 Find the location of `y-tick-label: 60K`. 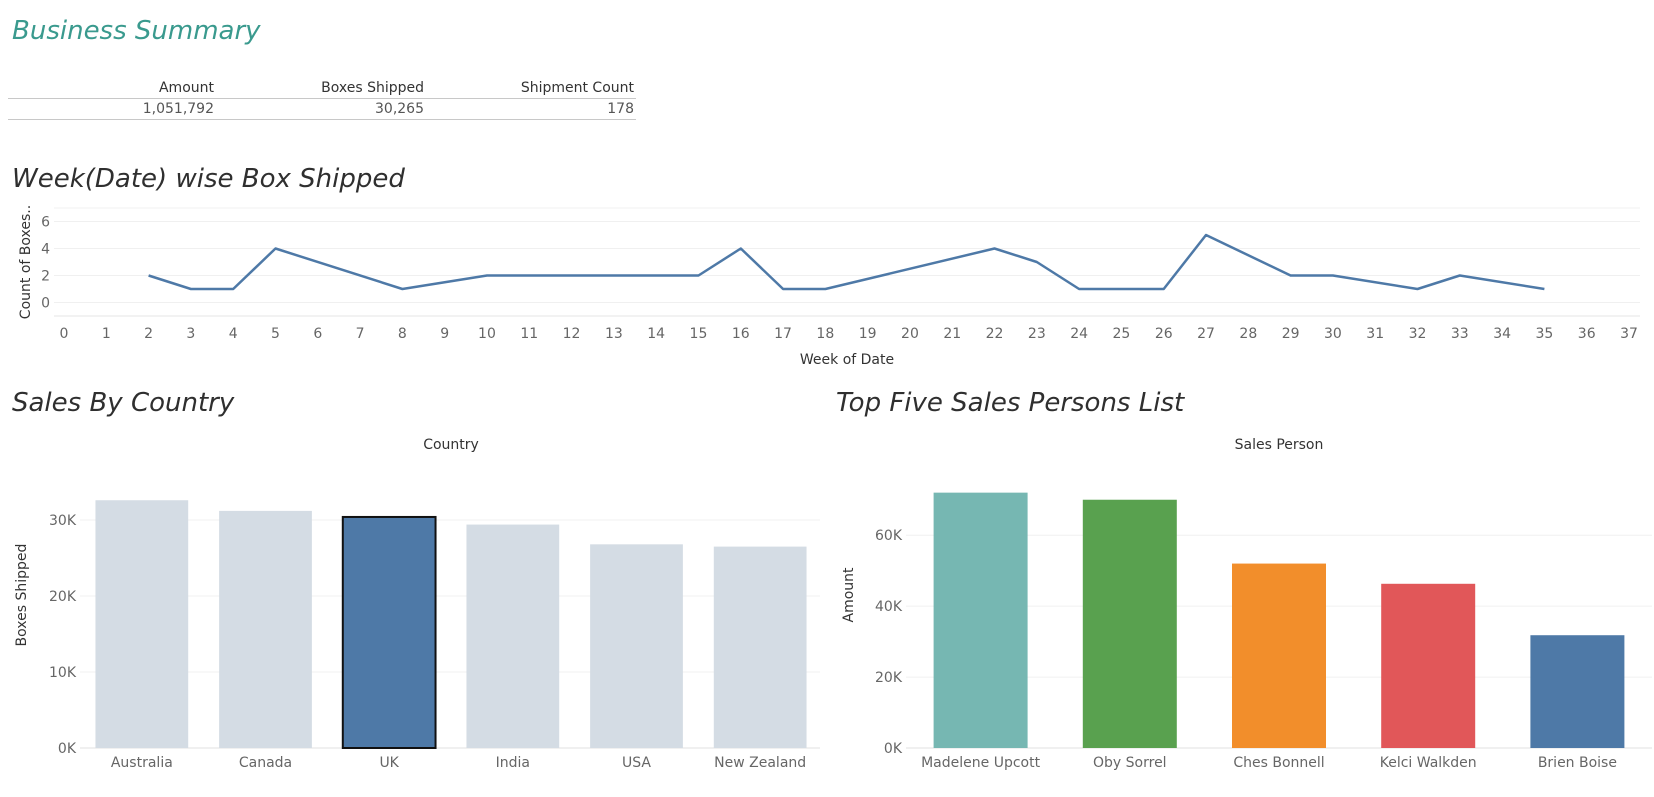

y-tick-label: 60K is located at coordinates (889, 536).